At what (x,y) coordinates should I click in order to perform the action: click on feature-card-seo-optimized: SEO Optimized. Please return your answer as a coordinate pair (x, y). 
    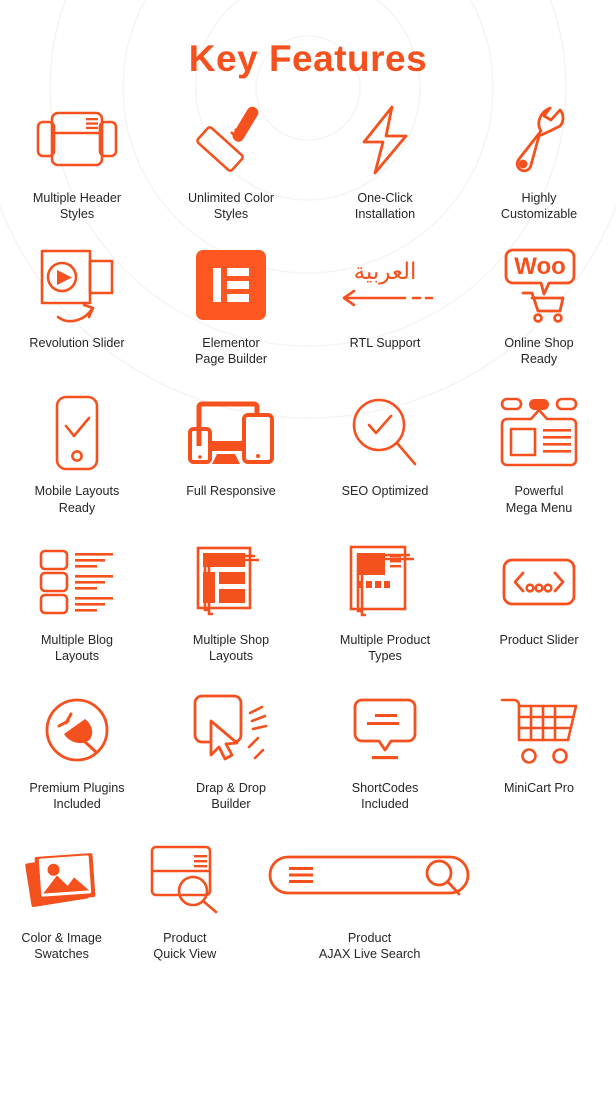
    Looking at the image, I should click on (385, 453).